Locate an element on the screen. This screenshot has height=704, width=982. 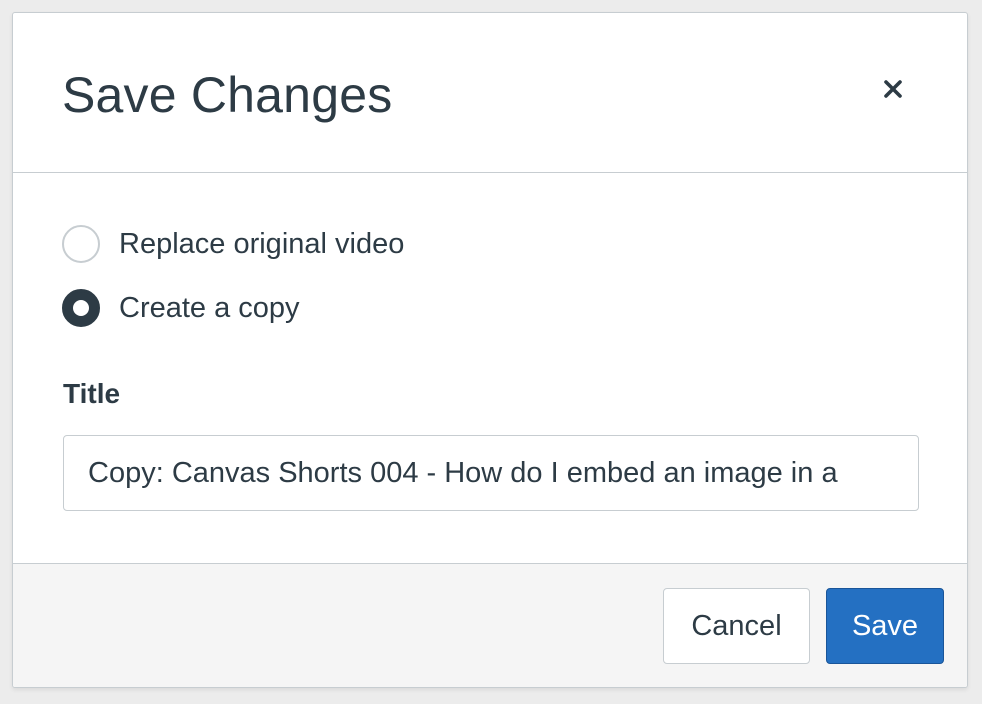
cancel-button: Cancel is located at coordinates (736, 626).